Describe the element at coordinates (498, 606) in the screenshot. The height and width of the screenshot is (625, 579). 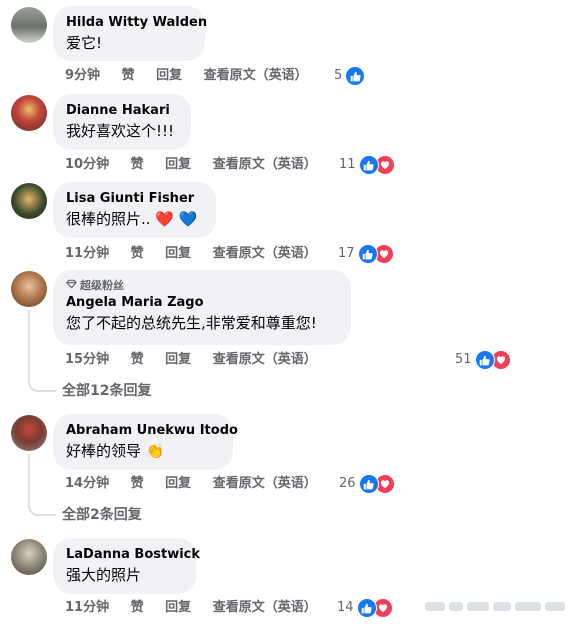
I see `watermark-blur` at that location.